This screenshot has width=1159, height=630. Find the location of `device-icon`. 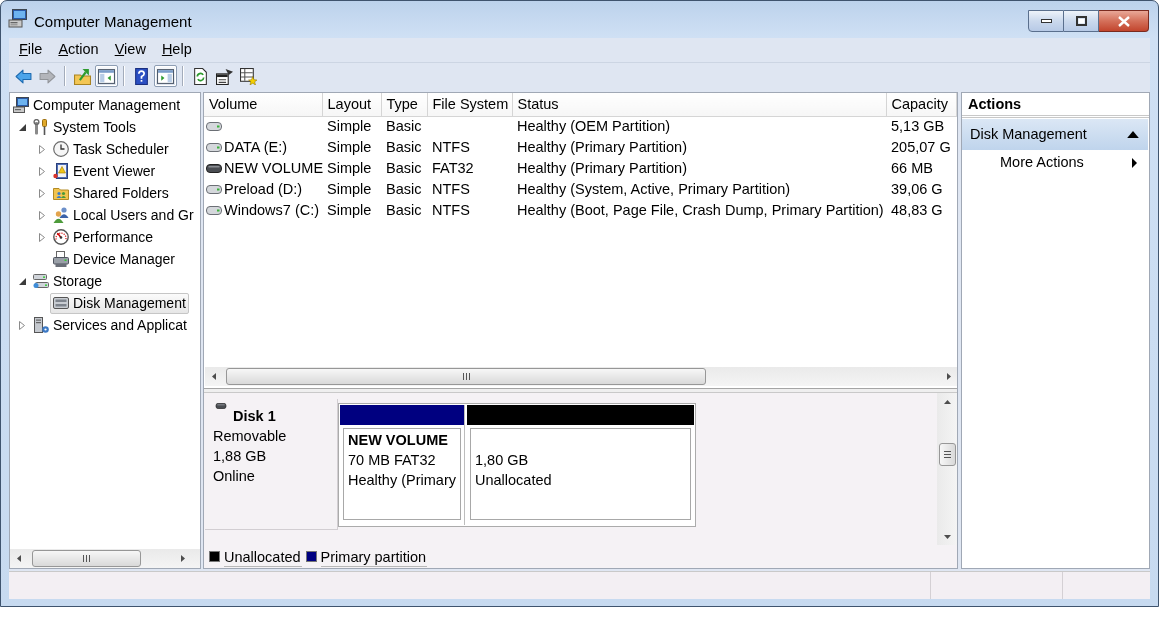

device-icon is located at coordinates (61, 259).